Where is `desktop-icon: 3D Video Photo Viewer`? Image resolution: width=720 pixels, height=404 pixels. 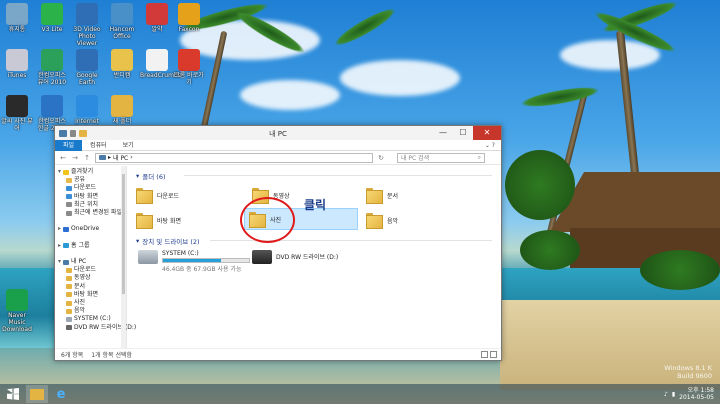 desktop-icon: 3D Video Photo Viewer is located at coordinates (87, 25).